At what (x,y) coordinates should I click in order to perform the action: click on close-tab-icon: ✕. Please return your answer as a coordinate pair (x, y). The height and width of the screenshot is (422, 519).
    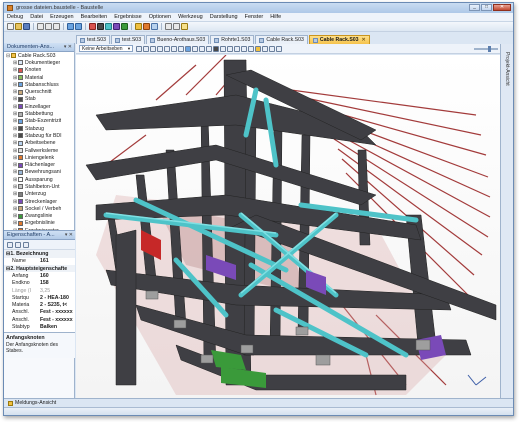
    Looking at the image, I should click on (364, 40).